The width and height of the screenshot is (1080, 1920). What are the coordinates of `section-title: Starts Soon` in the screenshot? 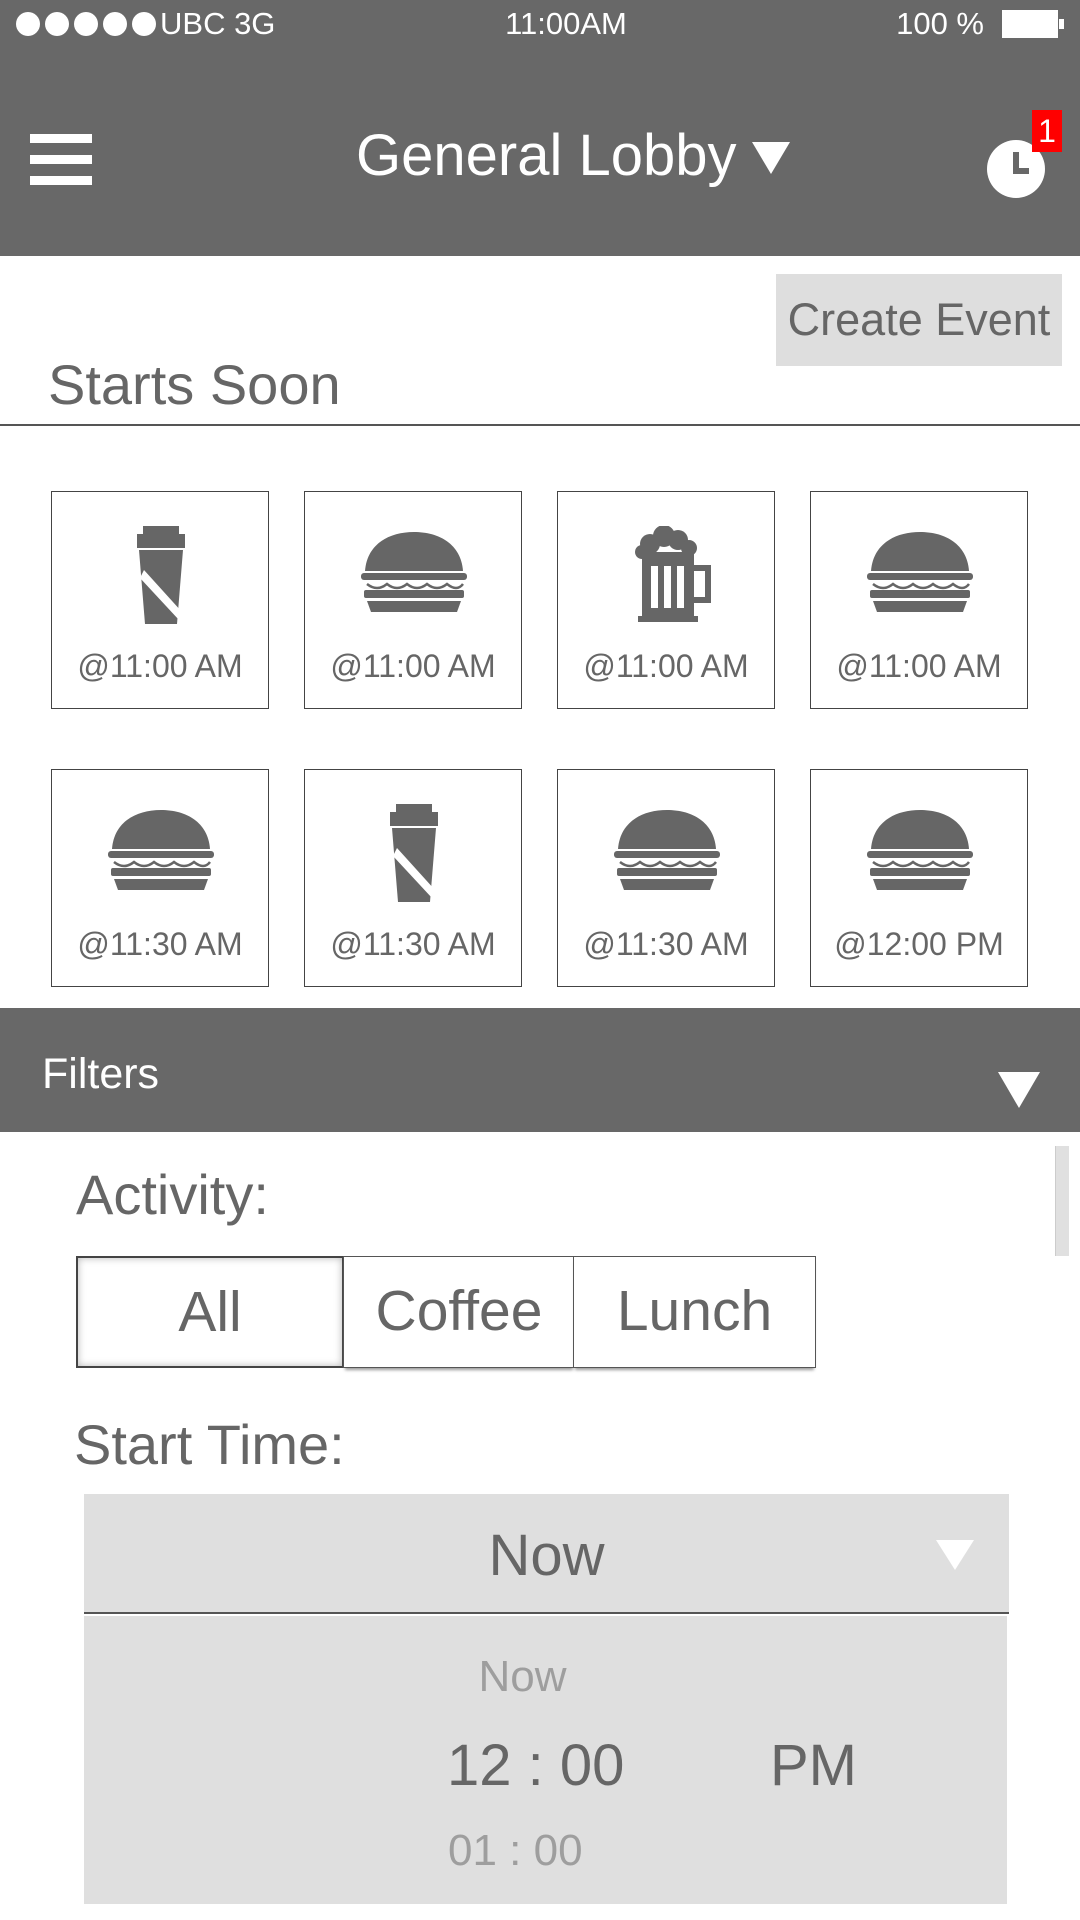 It's located at (194, 384).